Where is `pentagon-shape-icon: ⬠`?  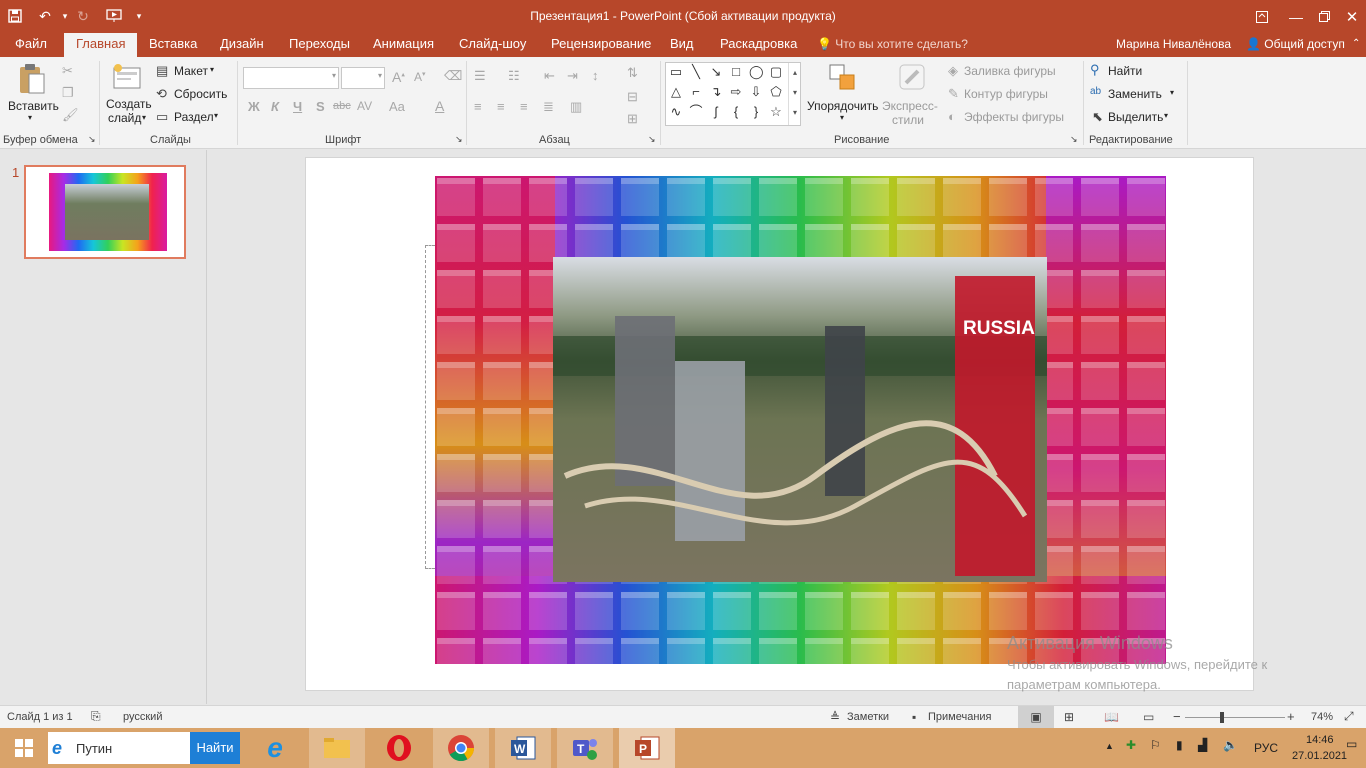
pentagon-shape-icon: ⬠ is located at coordinates (776, 92).